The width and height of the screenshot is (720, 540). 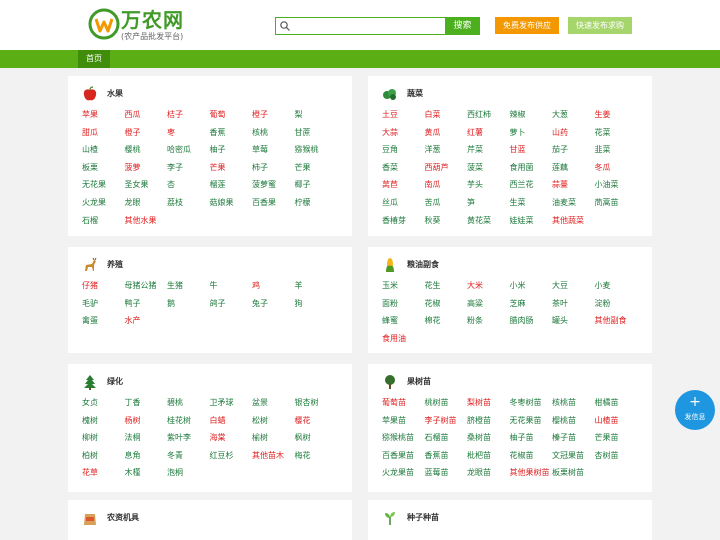 What do you see at coordinates (522, 320) in the screenshot?
I see `category-link: 腊肉肠` at bounding box center [522, 320].